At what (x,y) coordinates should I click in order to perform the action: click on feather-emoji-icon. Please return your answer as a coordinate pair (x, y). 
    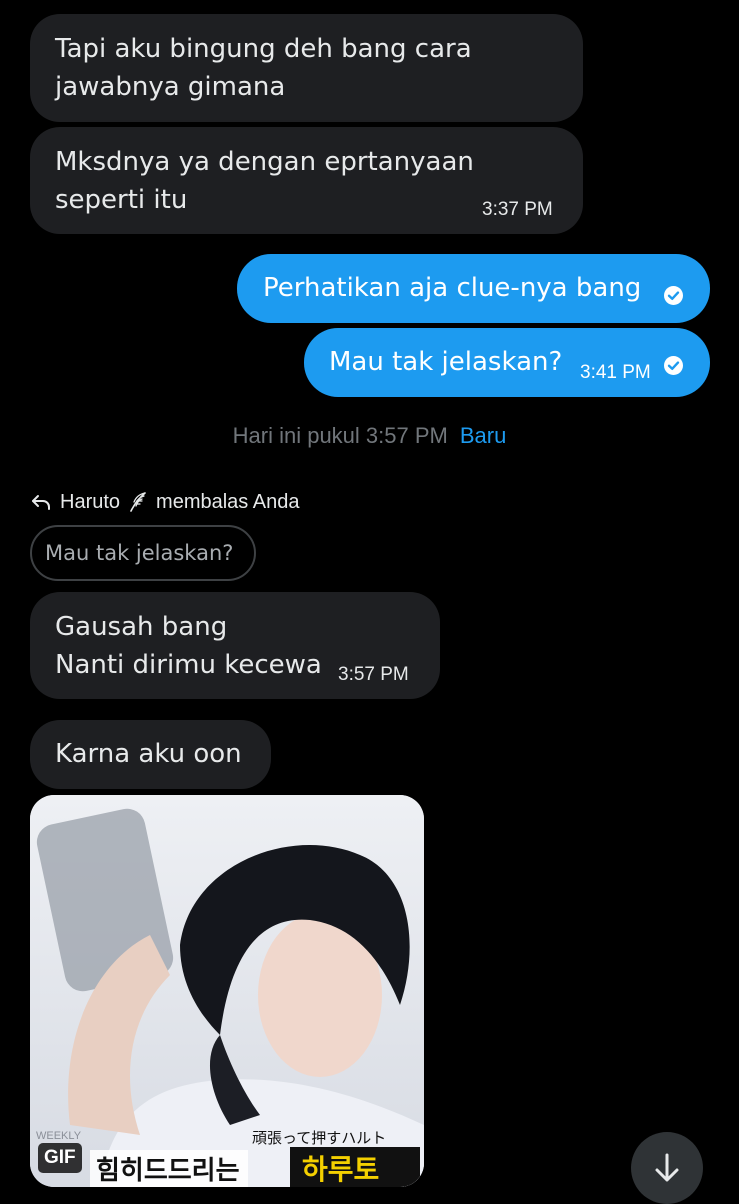
    Looking at the image, I should click on (138, 502).